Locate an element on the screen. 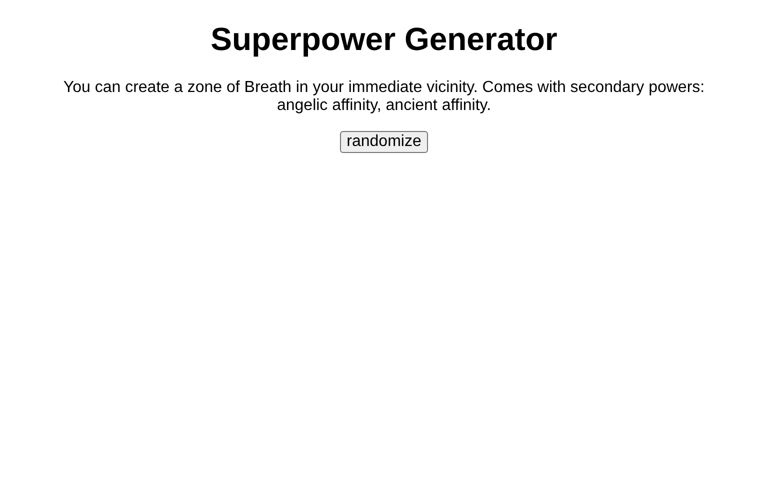 Image resolution: width=768 pixels, height=480 pixels. page-title: Superpower Generator is located at coordinates (384, 39).